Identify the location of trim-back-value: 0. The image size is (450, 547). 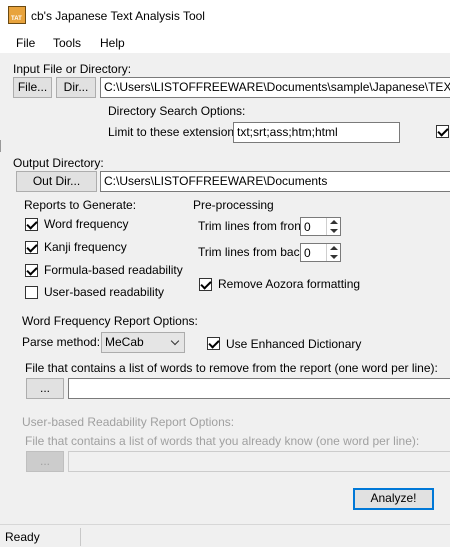
(307, 253).